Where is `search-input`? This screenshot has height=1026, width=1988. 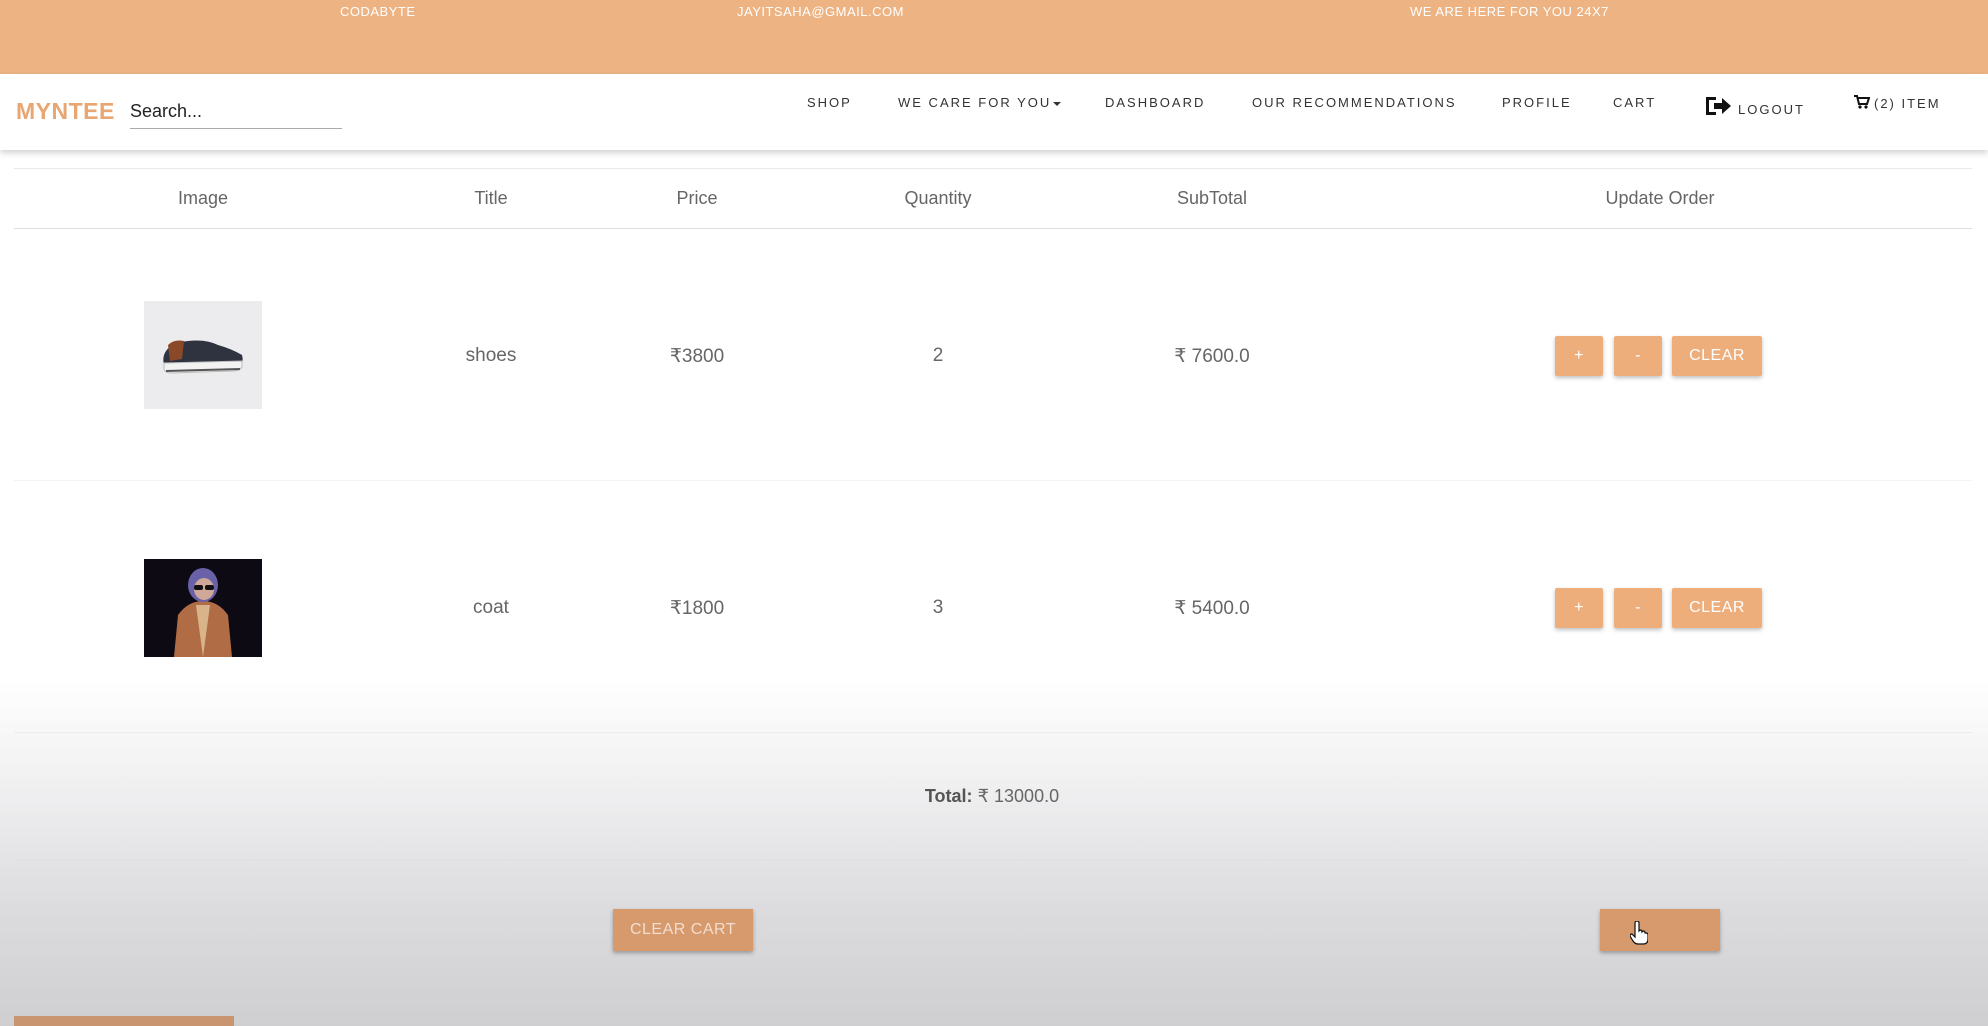 search-input is located at coordinates (236, 111).